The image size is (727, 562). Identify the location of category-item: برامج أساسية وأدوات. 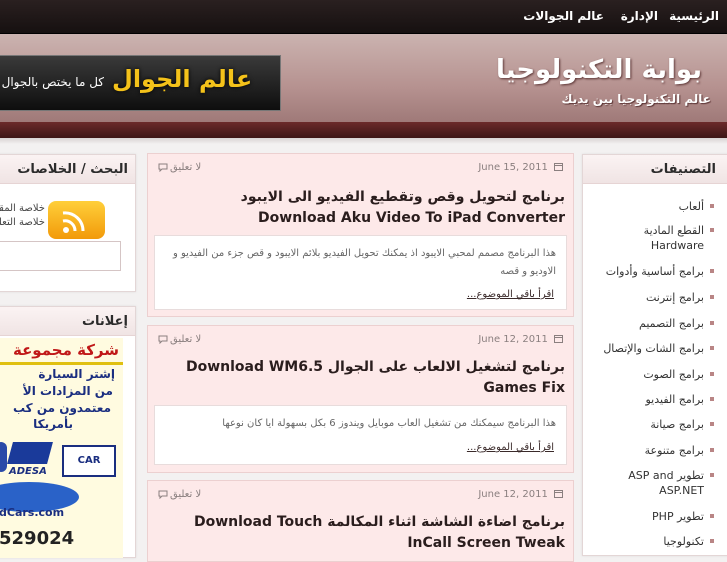
(660, 271).